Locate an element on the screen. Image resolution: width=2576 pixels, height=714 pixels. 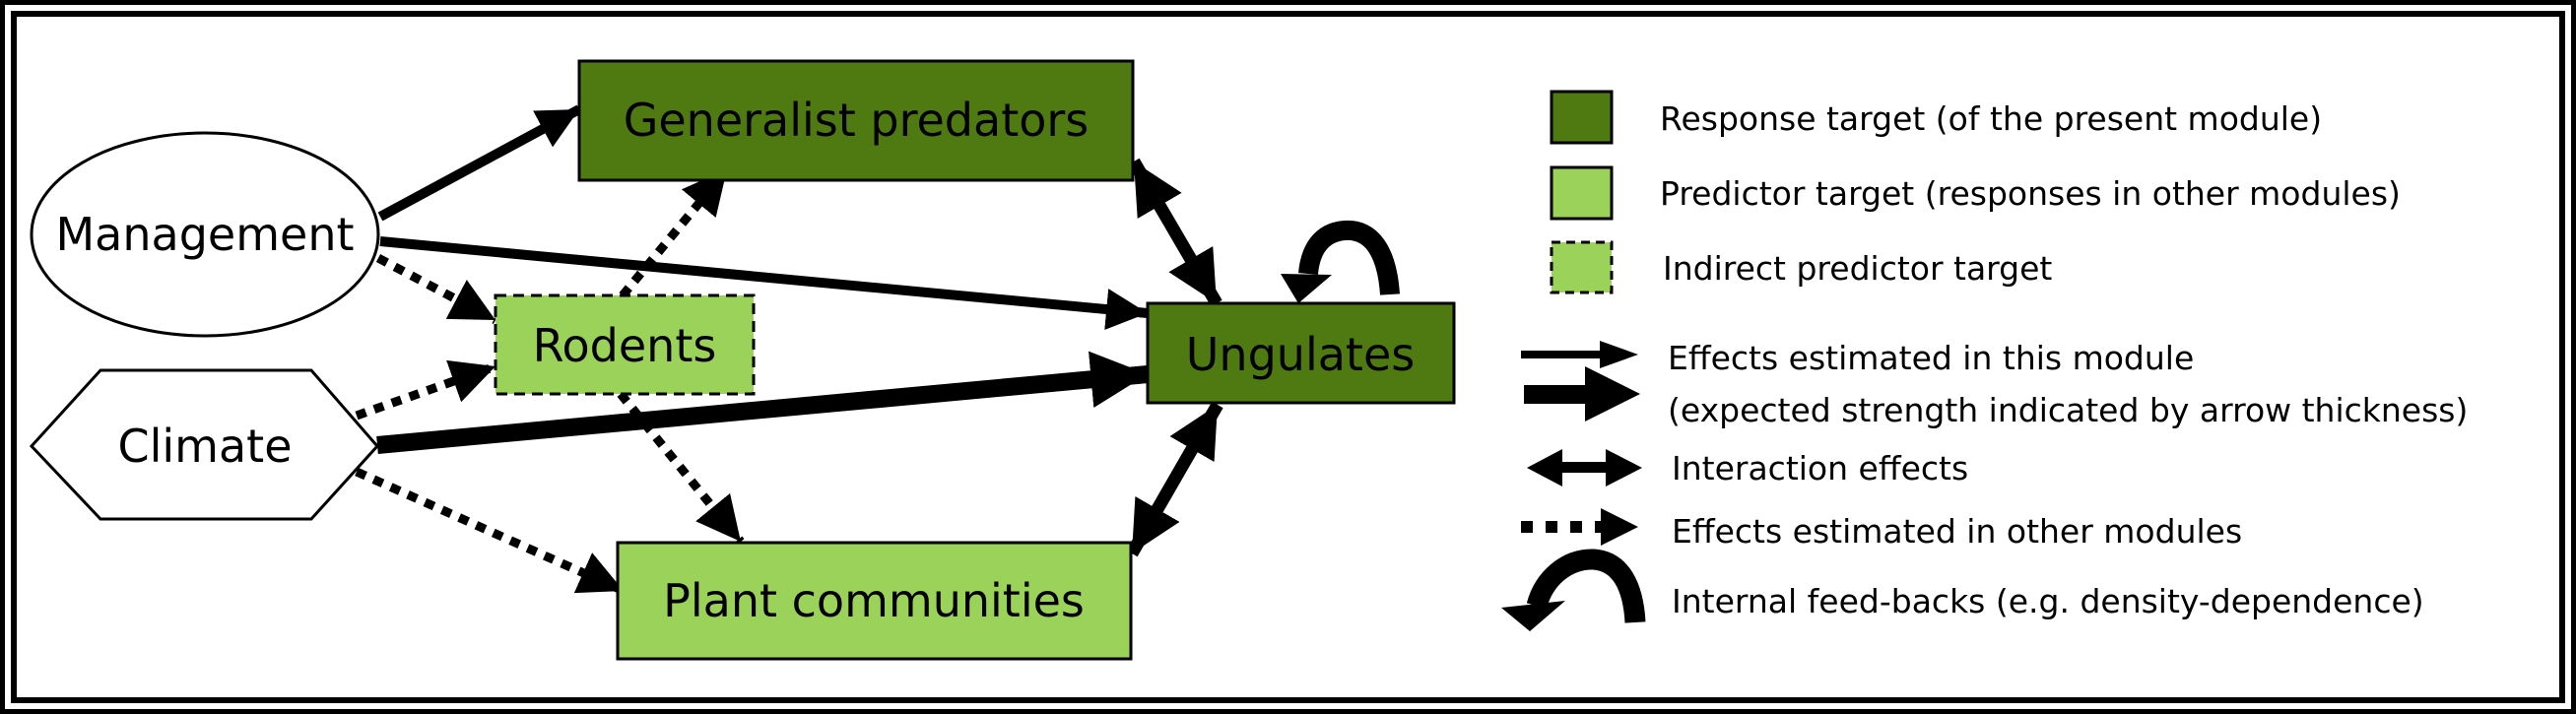
node-management: Management is located at coordinates (205, 234).